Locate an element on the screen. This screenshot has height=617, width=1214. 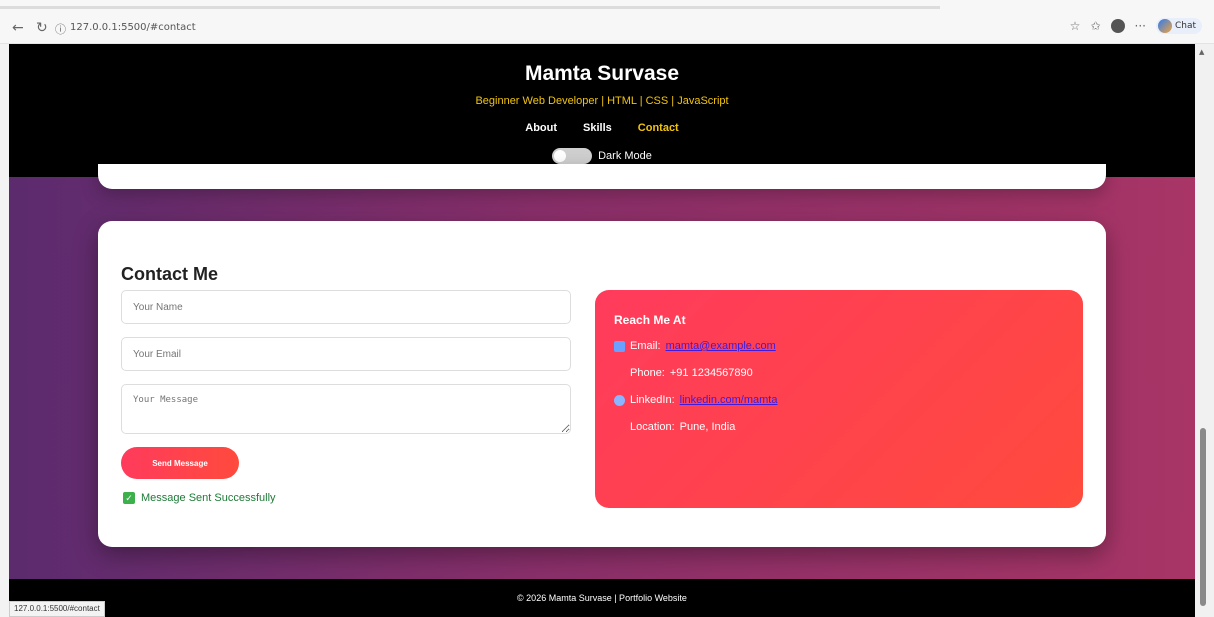
nav-skills: Skills is located at coordinates (597, 128).